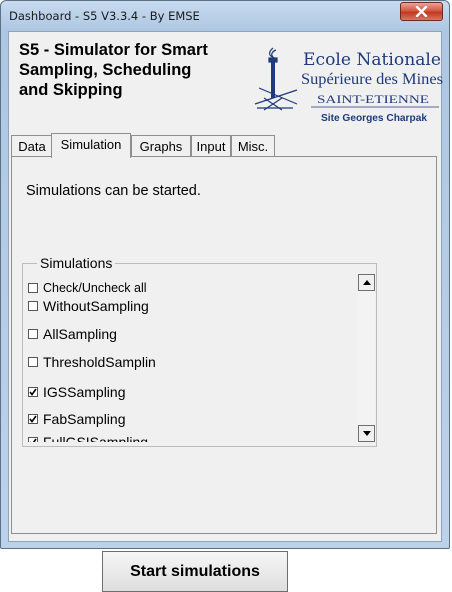  Describe the element at coordinates (91, 145) in the screenshot. I see `tab-simulation: Simulation` at that location.